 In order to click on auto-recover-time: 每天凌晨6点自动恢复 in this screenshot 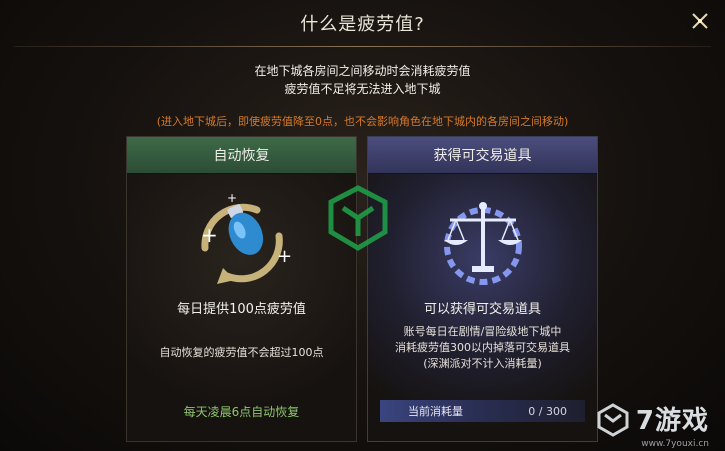, I will do `click(241, 412)`.